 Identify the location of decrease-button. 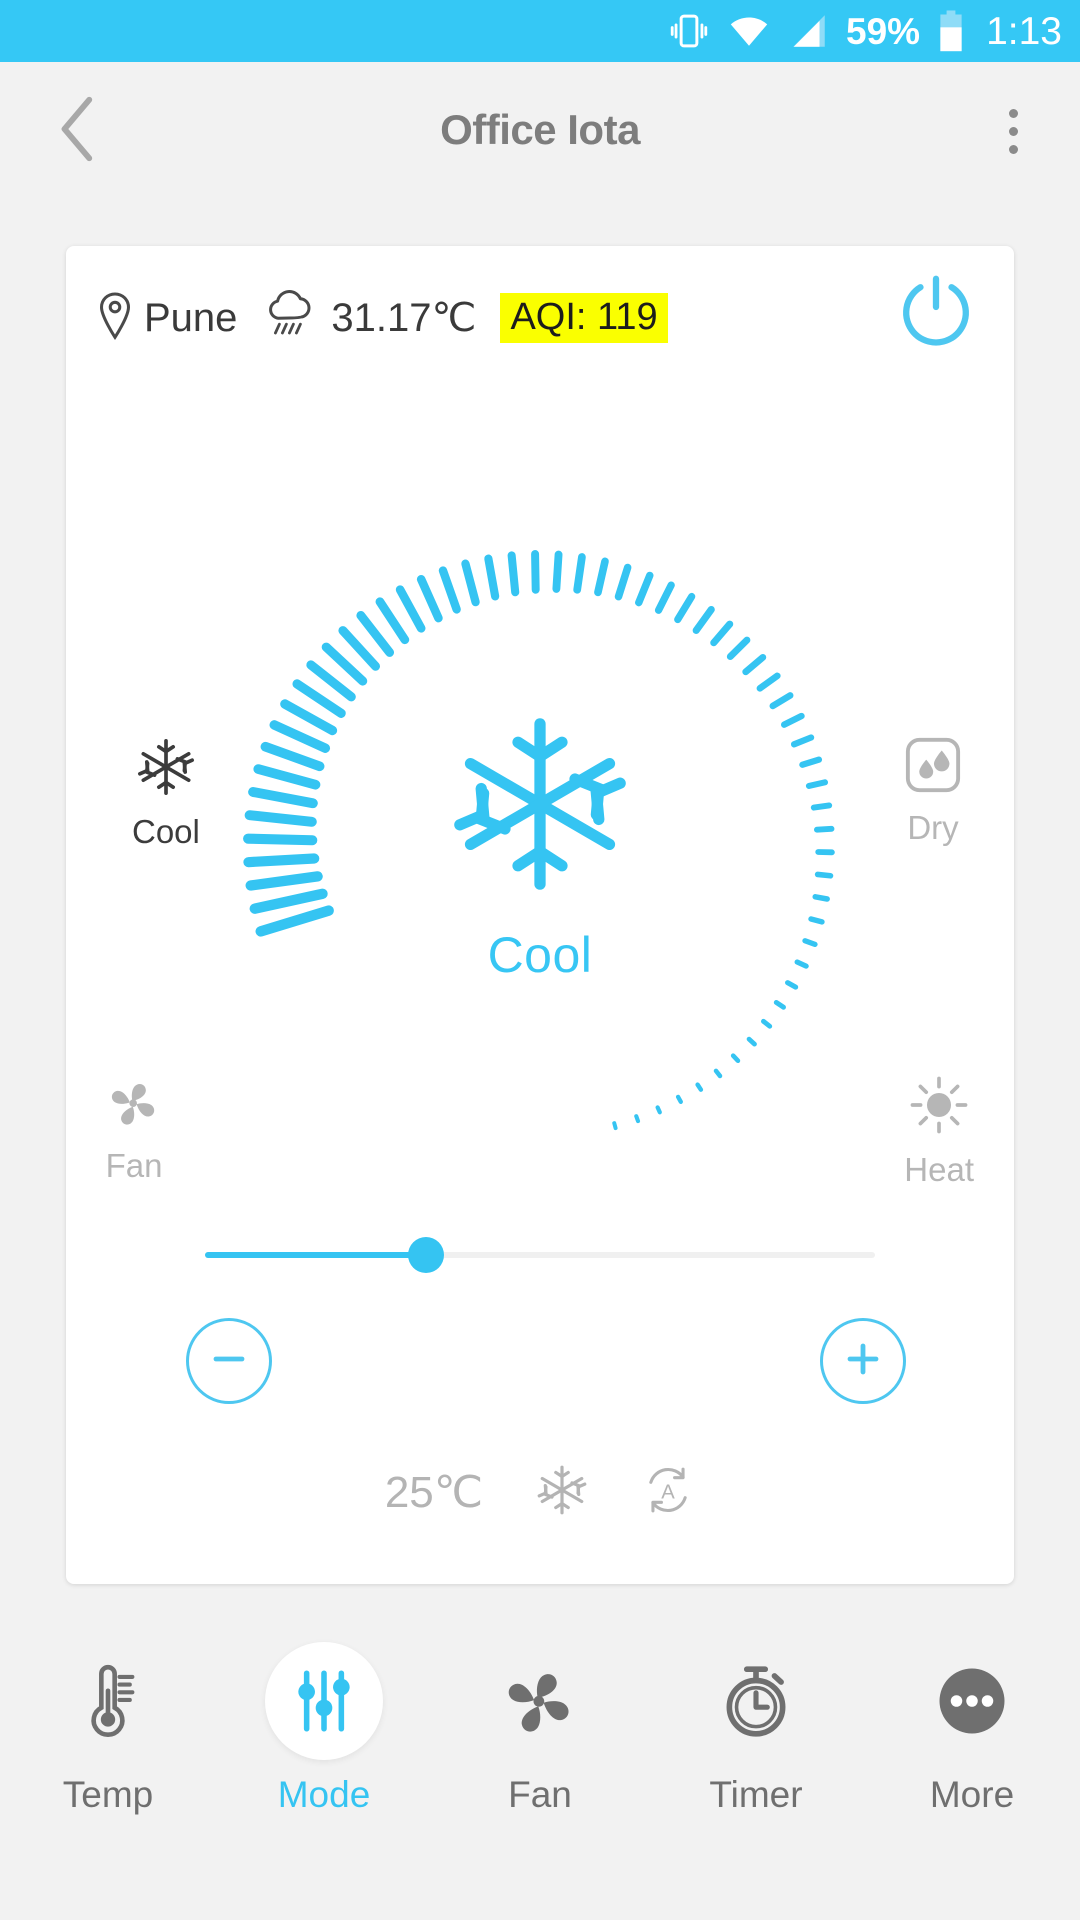
(229, 1361).